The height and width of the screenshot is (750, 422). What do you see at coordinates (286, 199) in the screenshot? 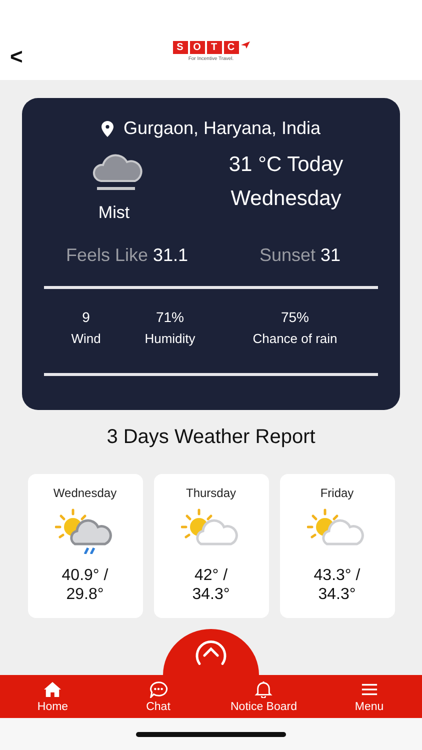
I see `day-text: Wednesday` at bounding box center [286, 199].